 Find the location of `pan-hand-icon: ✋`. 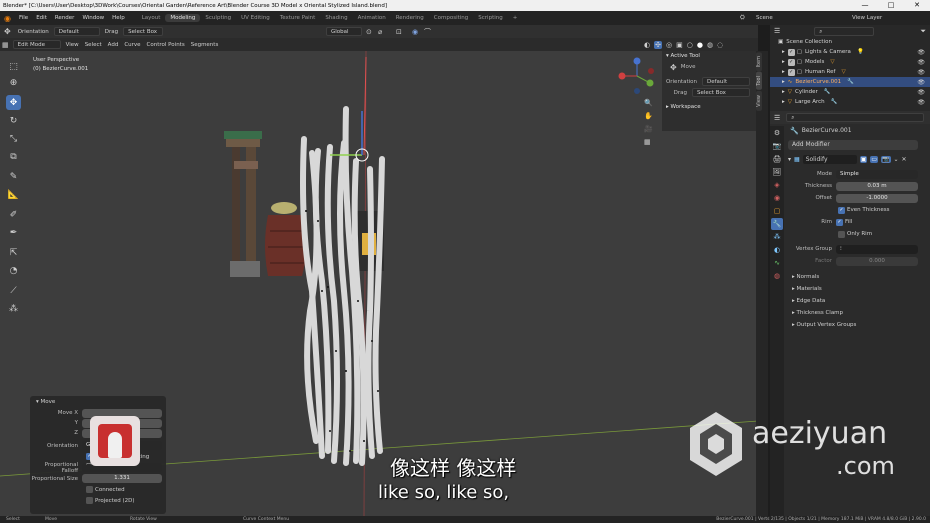

pan-hand-icon: ✋ is located at coordinates (648, 116).